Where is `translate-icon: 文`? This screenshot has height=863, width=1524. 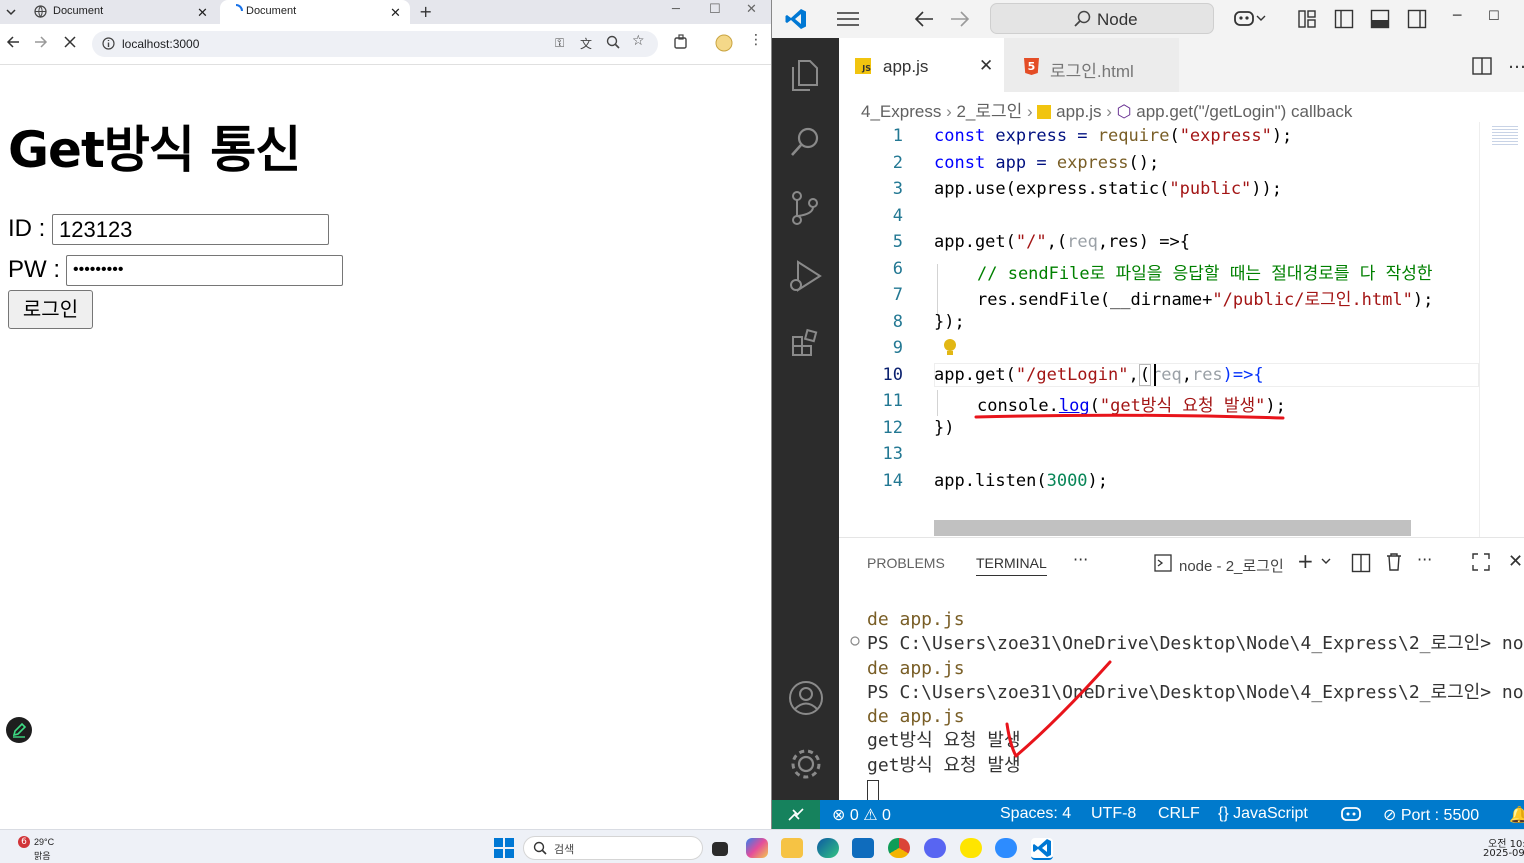 translate-icon: 文 is located at coordinates (586, 43).